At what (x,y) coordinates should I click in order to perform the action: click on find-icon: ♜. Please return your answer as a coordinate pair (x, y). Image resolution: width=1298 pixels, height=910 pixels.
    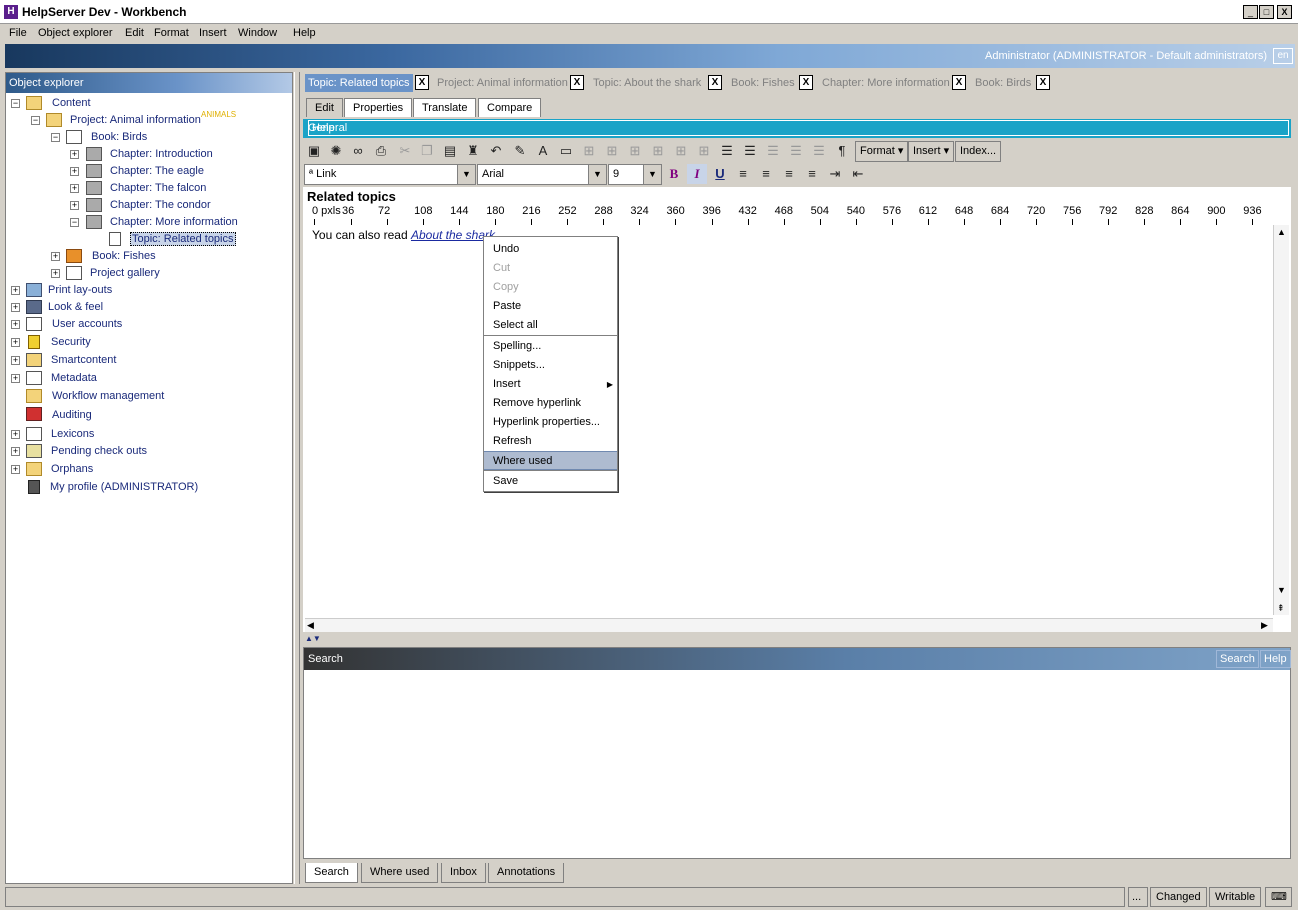
    Looking at the image, I should click on (473, 151).